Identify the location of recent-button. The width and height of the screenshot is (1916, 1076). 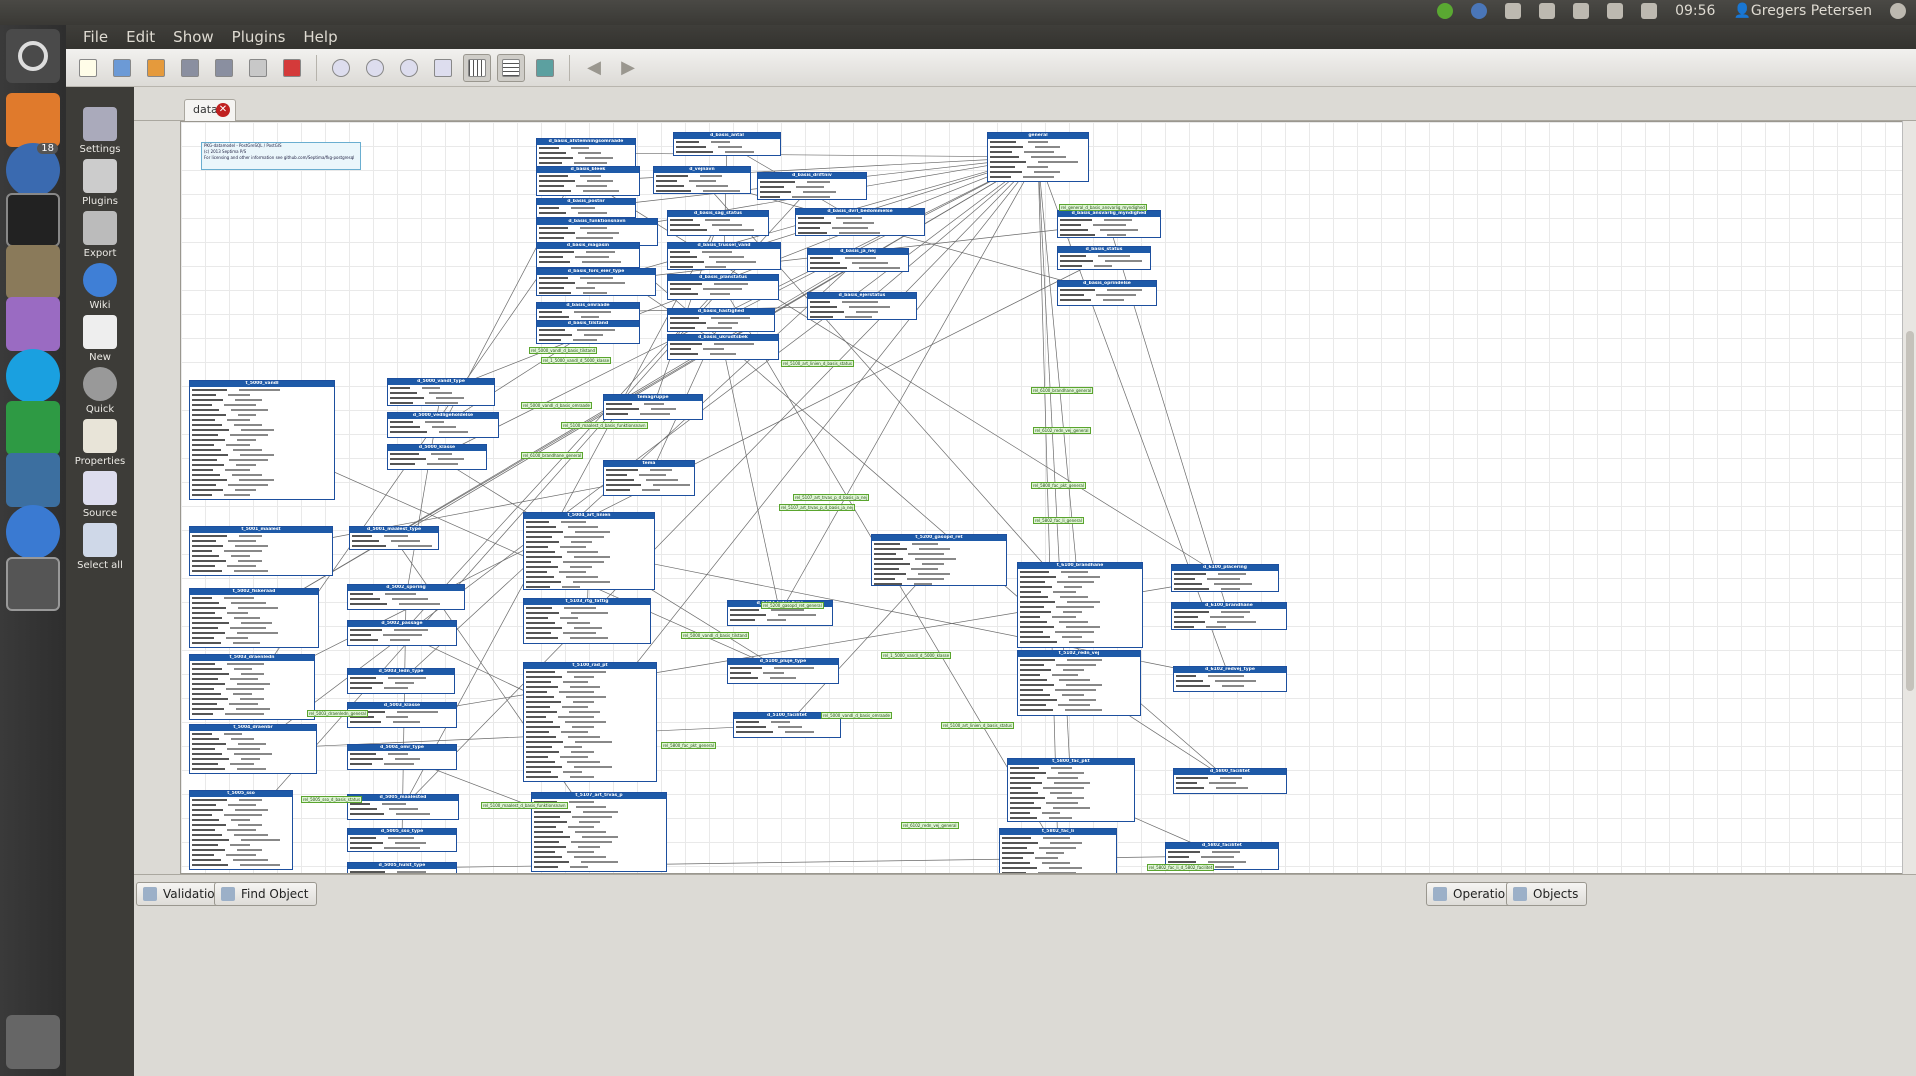
(156, 68).